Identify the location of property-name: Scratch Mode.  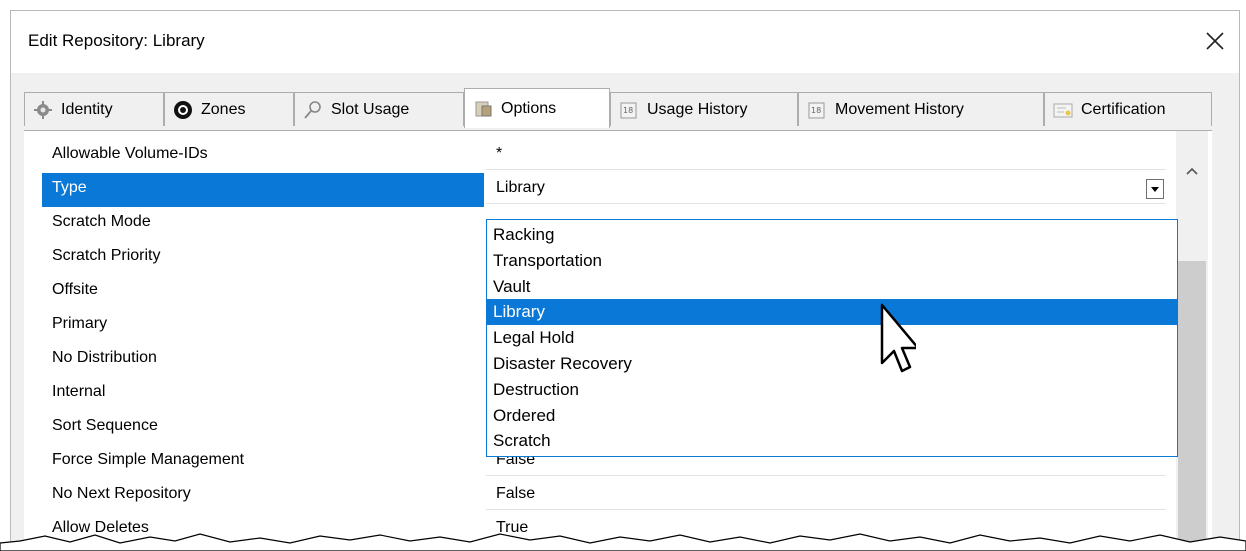
(101, 221).